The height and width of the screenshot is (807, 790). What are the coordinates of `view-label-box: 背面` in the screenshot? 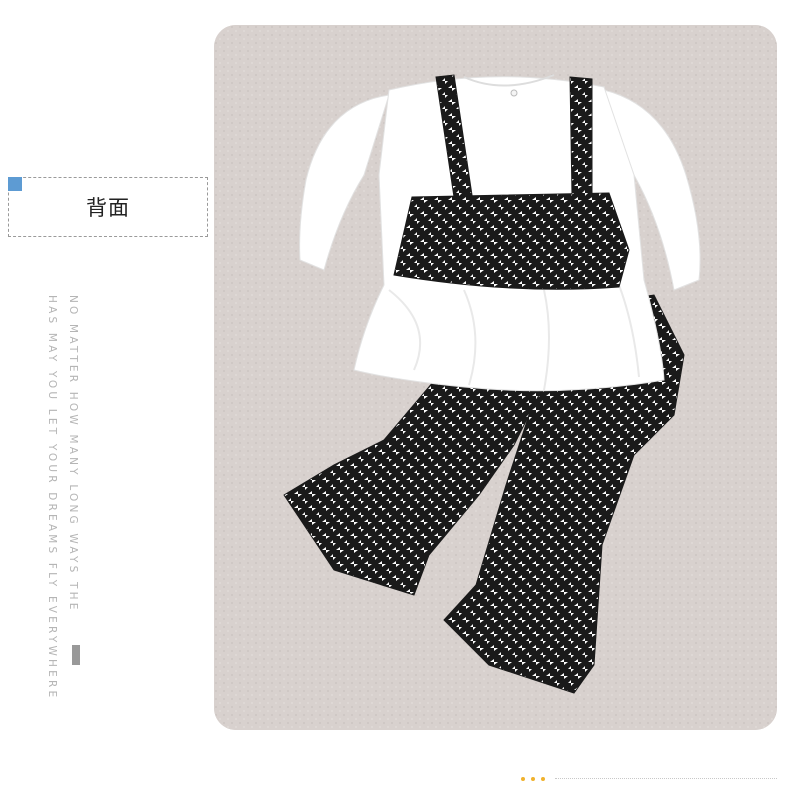 It's located at (108, 207).